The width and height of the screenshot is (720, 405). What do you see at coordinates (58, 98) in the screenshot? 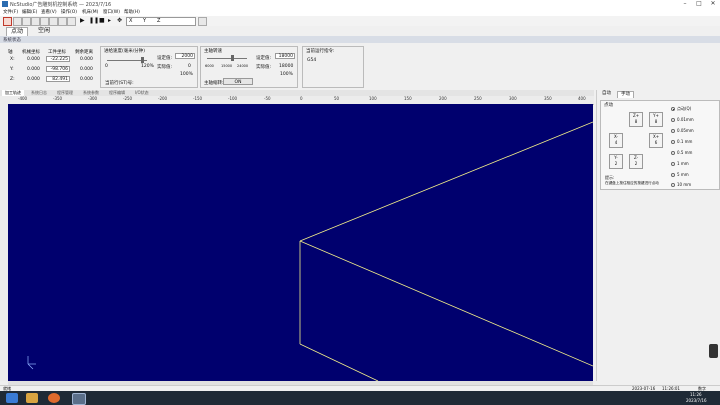
I see `ruler-tick: -350` at bounding box center [58, 98].